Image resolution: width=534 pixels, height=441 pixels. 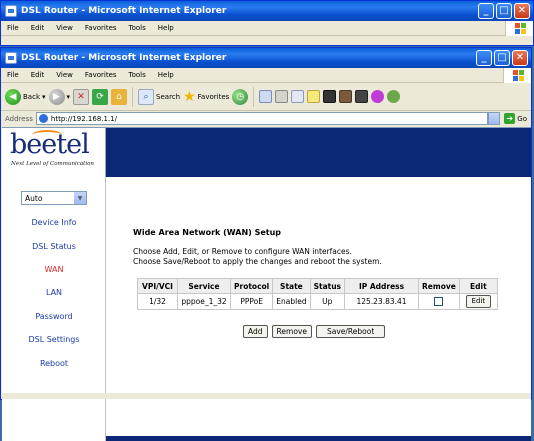 I want to click on logo-tagline: Next Level of Communication, so click(x=52, y=164).